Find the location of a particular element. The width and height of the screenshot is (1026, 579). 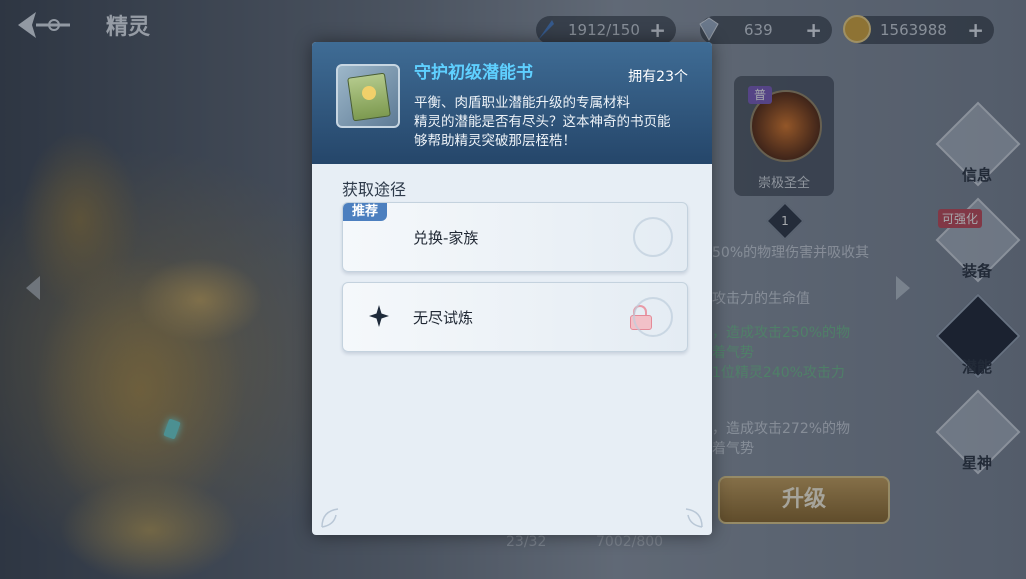

source-label: 兑换-家族 is located at coordinates (446, 238).